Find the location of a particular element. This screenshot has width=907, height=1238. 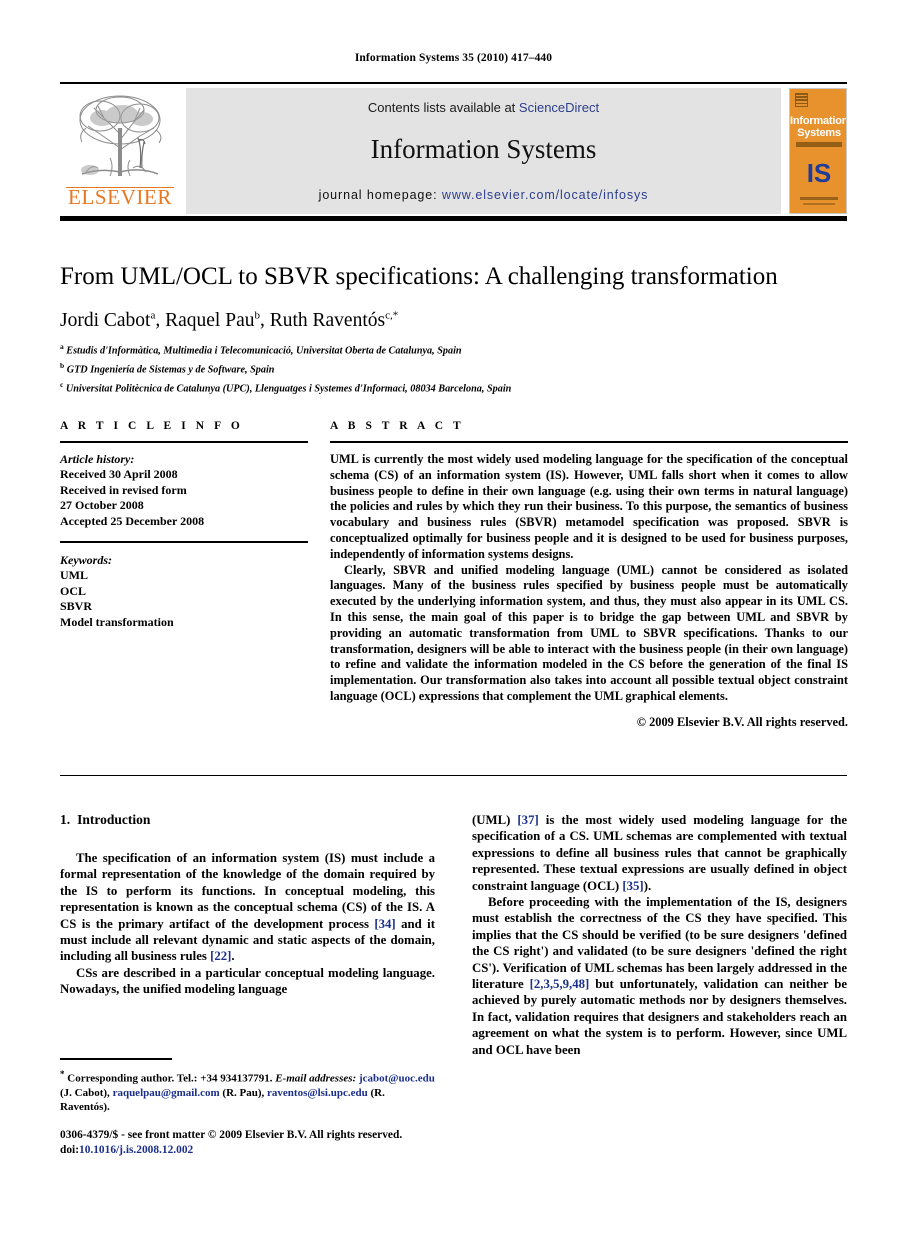

keyword-2: SBVR is located at coordinates (76, 606).